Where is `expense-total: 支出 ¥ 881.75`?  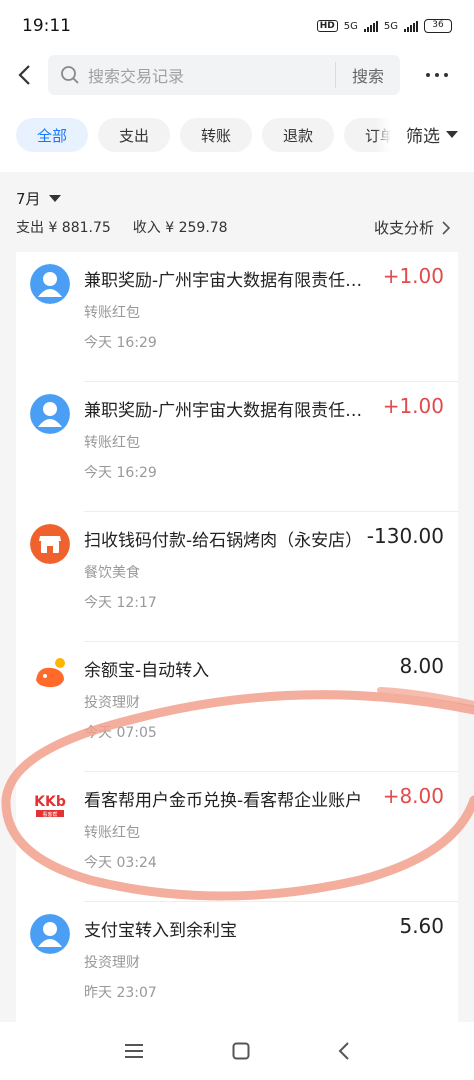
expense-total: 支出 ¥ 881.75 is located at coordinates (63, 228).